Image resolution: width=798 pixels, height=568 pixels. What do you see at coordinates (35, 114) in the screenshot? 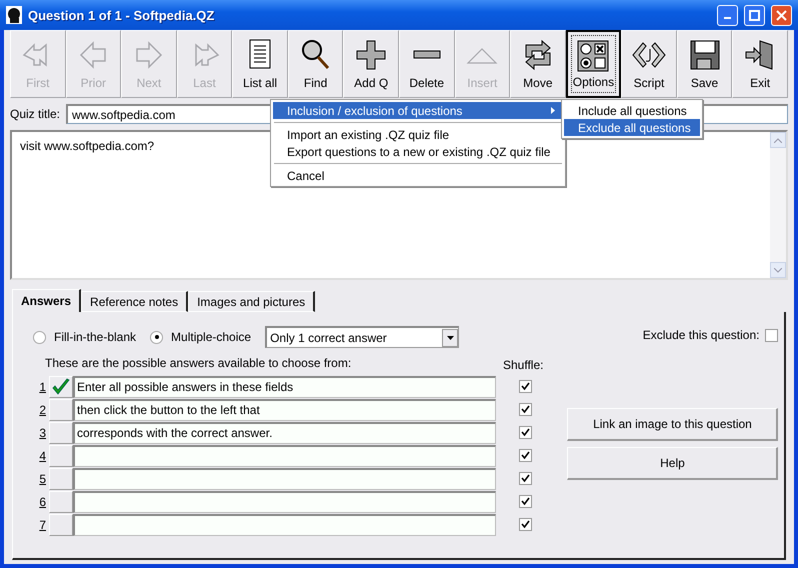
I see `quiz-title-label: Quiz title:` at bounding box center [35, 114].